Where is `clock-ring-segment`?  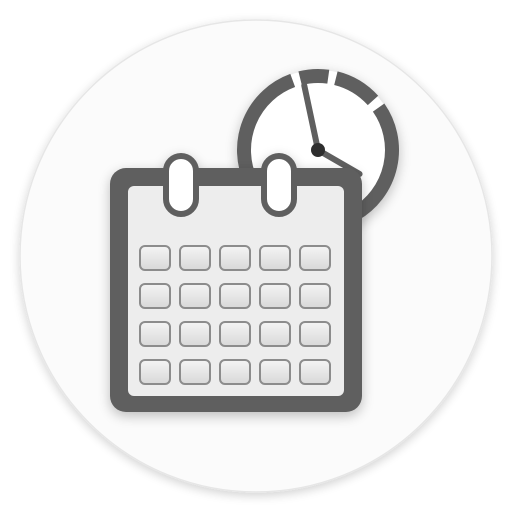
clock-ring-segment is located at coordinates (314, 77).